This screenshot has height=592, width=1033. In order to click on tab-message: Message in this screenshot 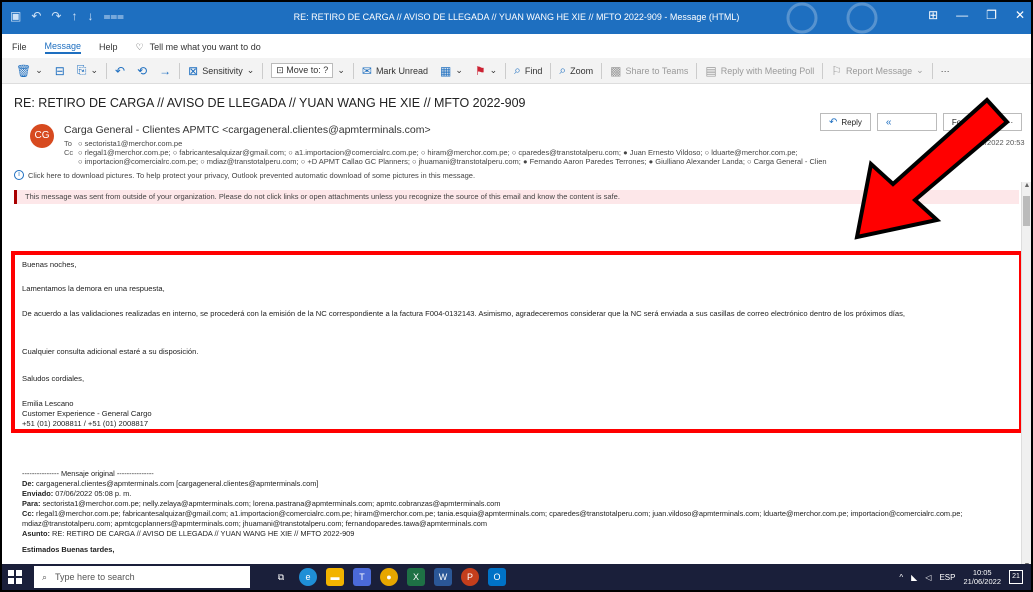, I will do `click(63, 47)`.